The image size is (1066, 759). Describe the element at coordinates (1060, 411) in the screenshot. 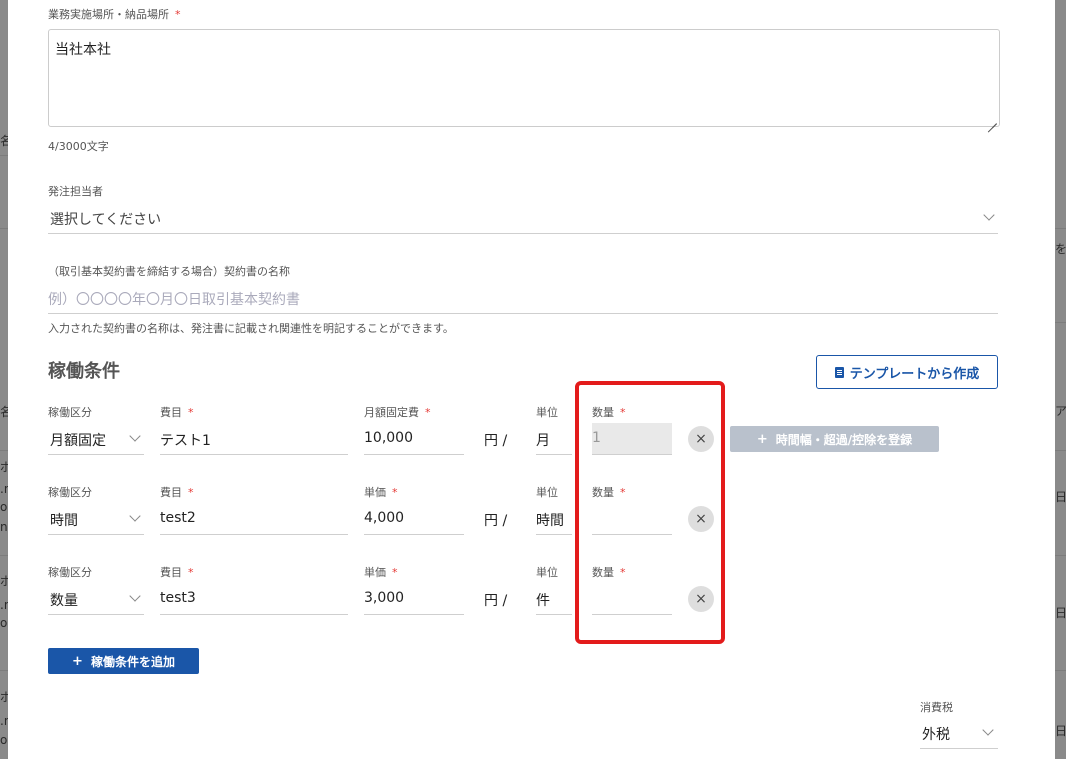

I see `background-text: ア前` at that location.